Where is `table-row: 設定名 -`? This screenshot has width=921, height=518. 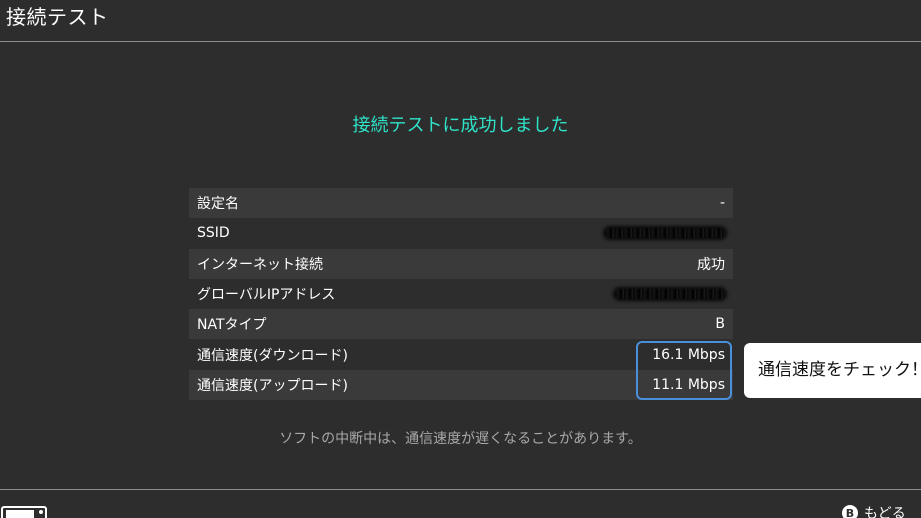 table-row: 設定名 - is located at coordinates (461, 203).